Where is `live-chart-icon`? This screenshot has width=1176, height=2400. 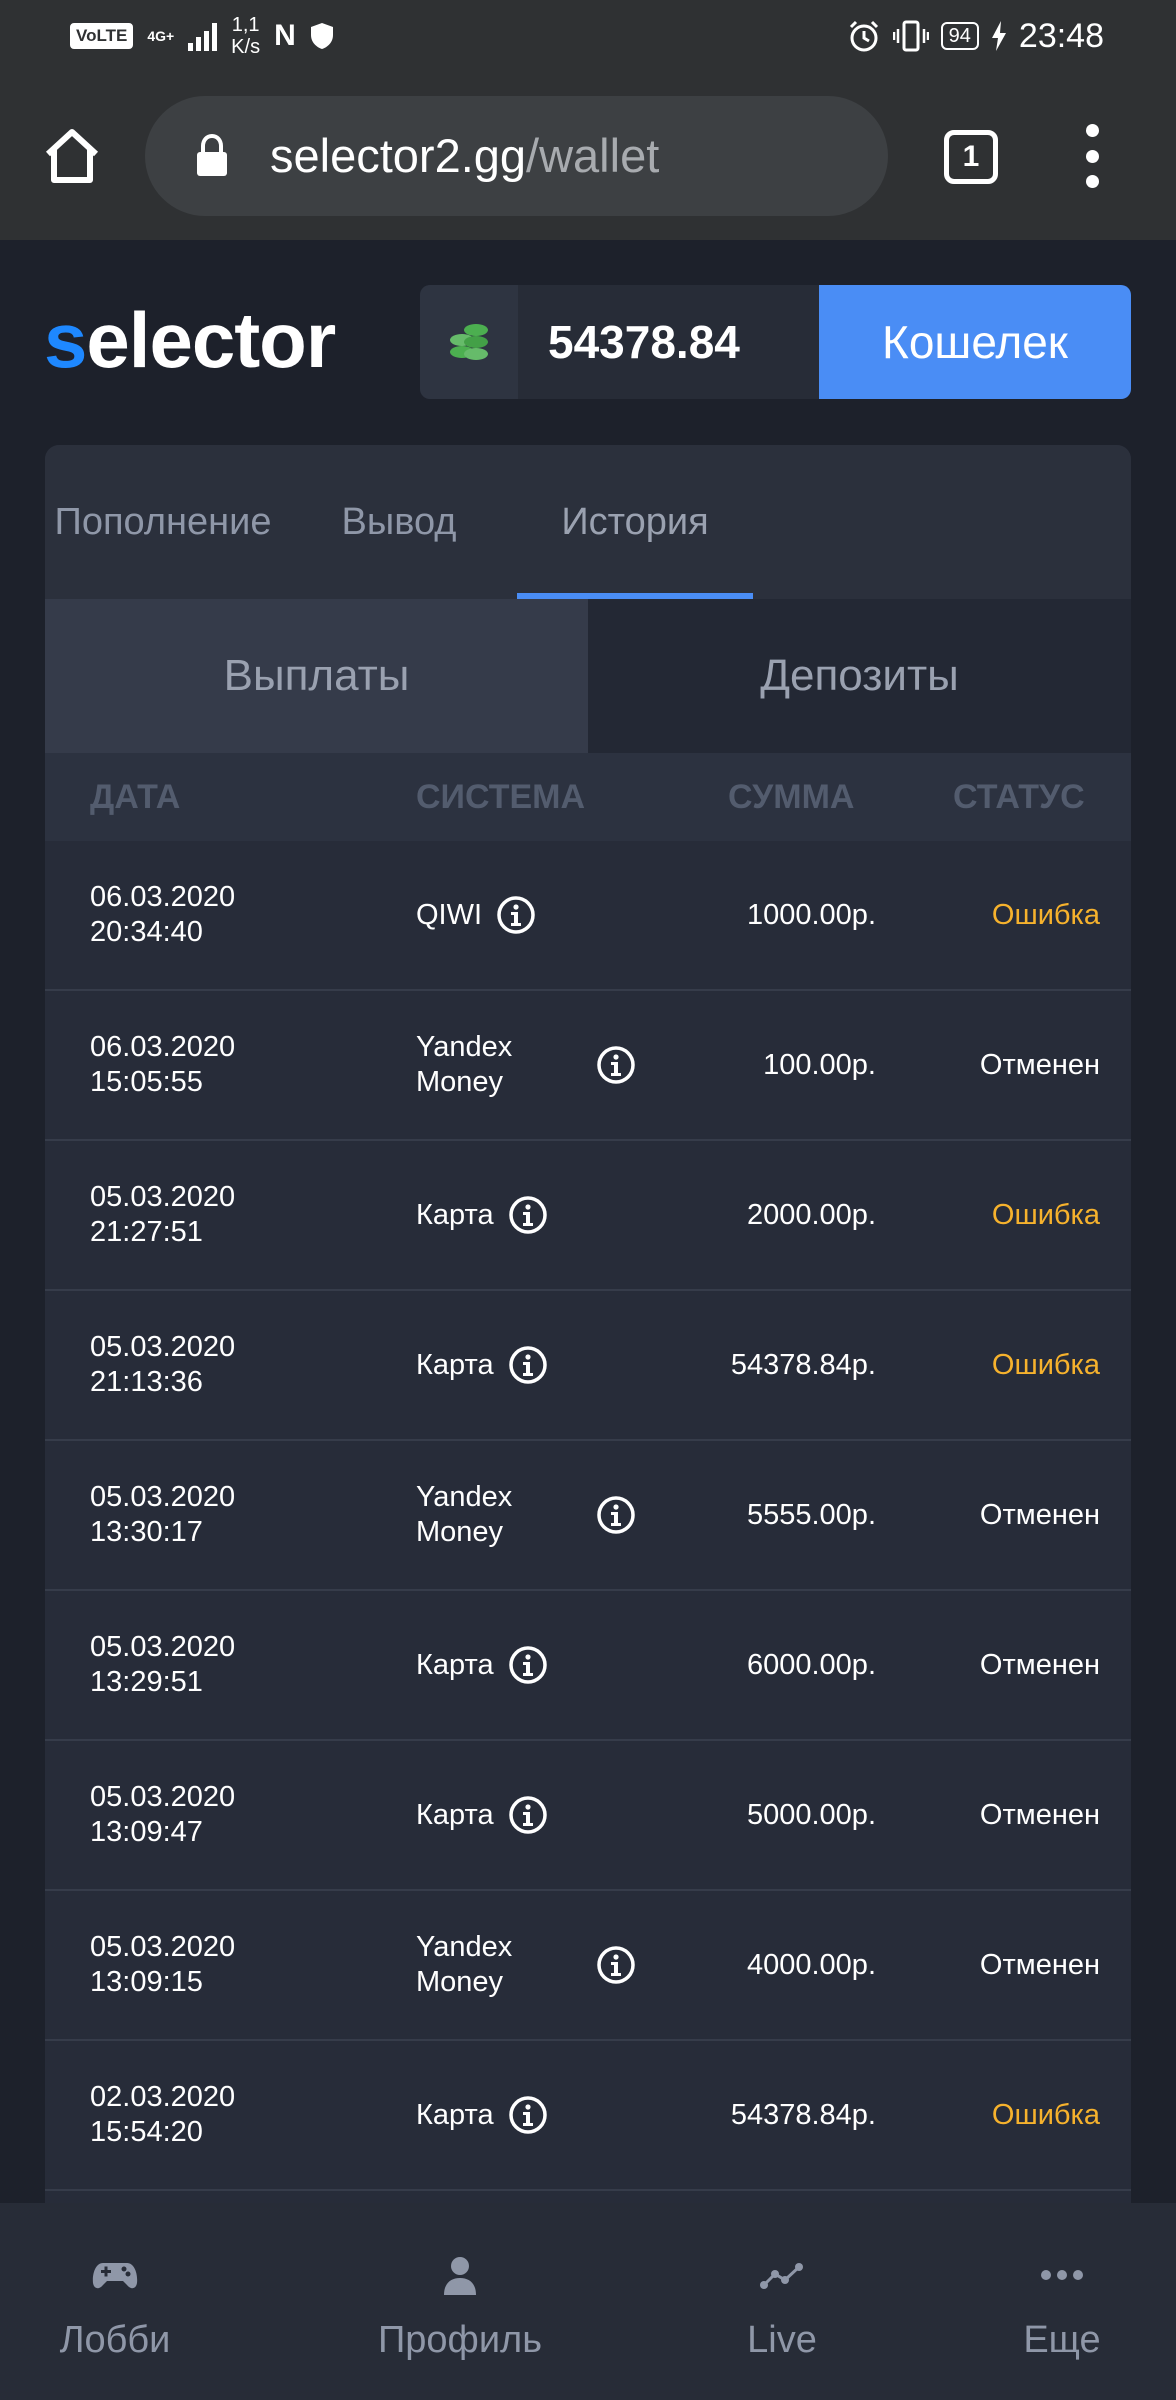
live-chart-icon is located at coordinates (781, 2276).